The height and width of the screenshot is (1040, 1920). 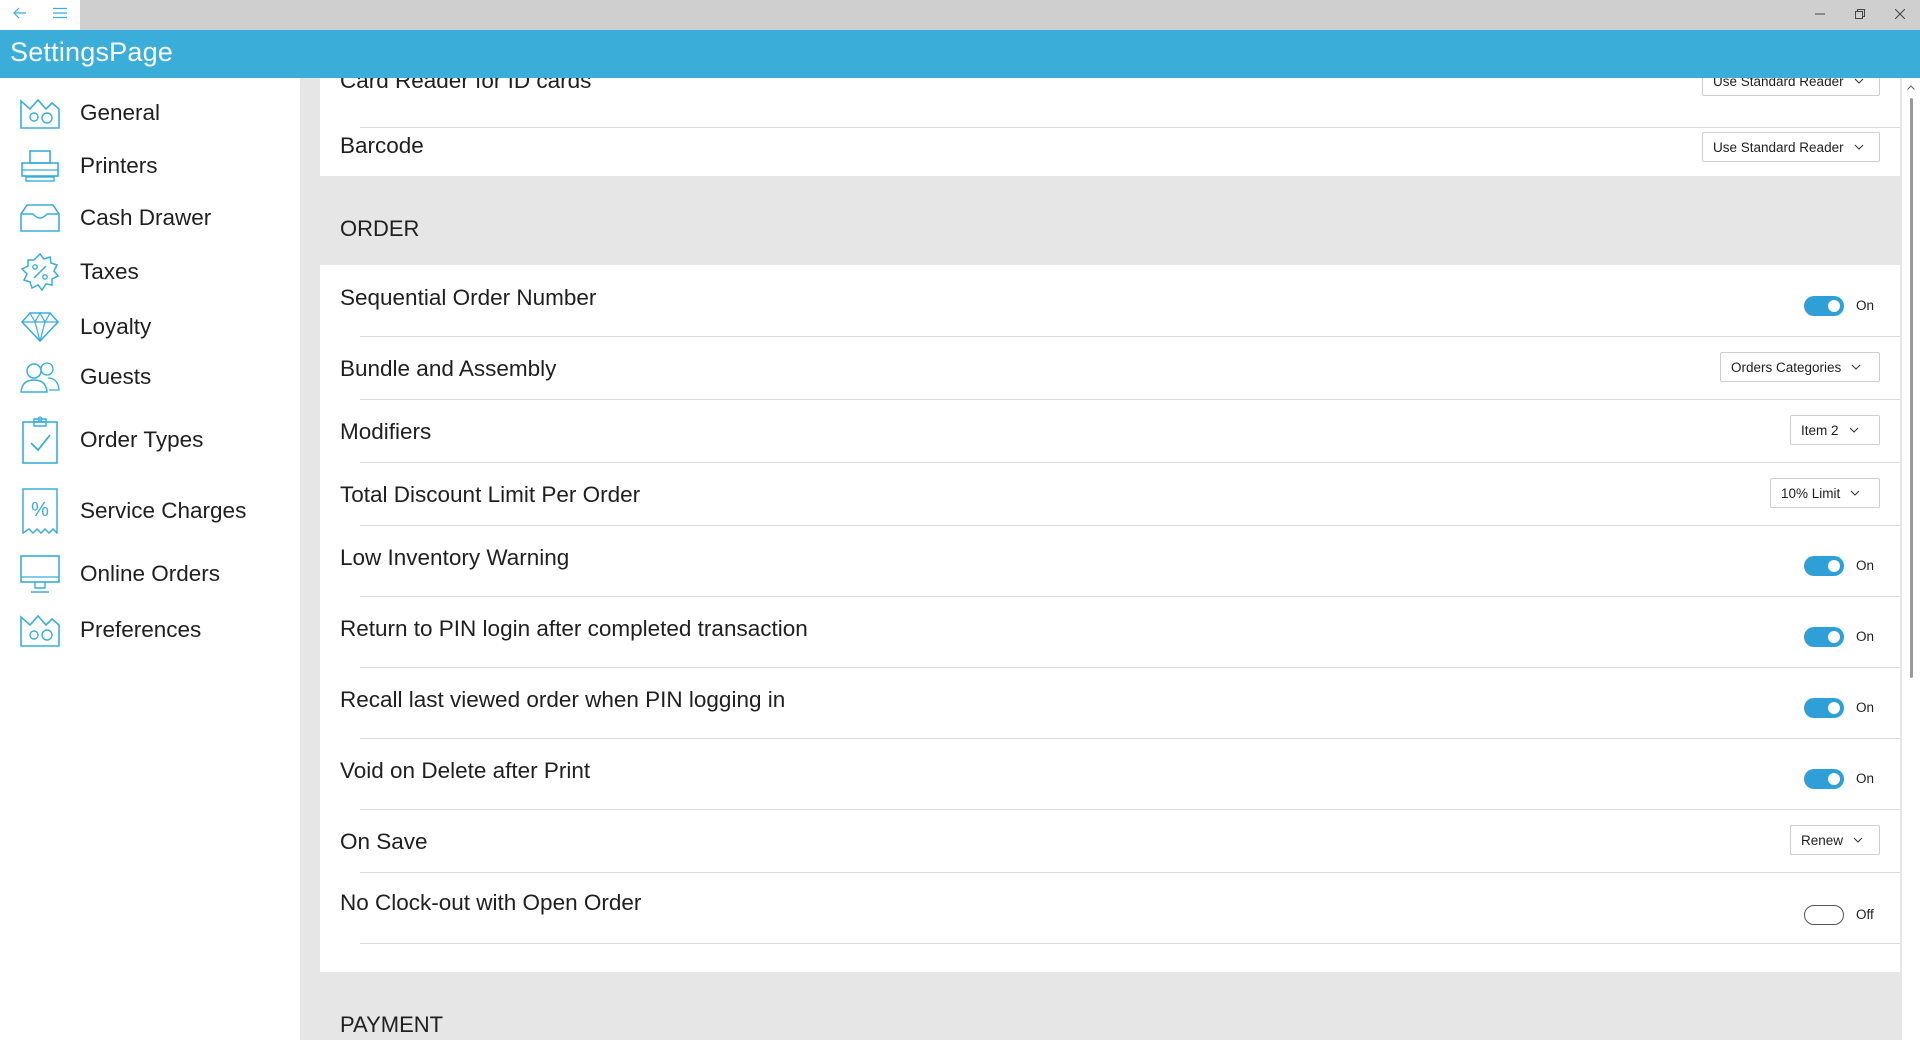 What do you see at coordinates (1824, 708) in the screenshot?
I see `recall-order-toggle` at bounding box center [1824, 708].